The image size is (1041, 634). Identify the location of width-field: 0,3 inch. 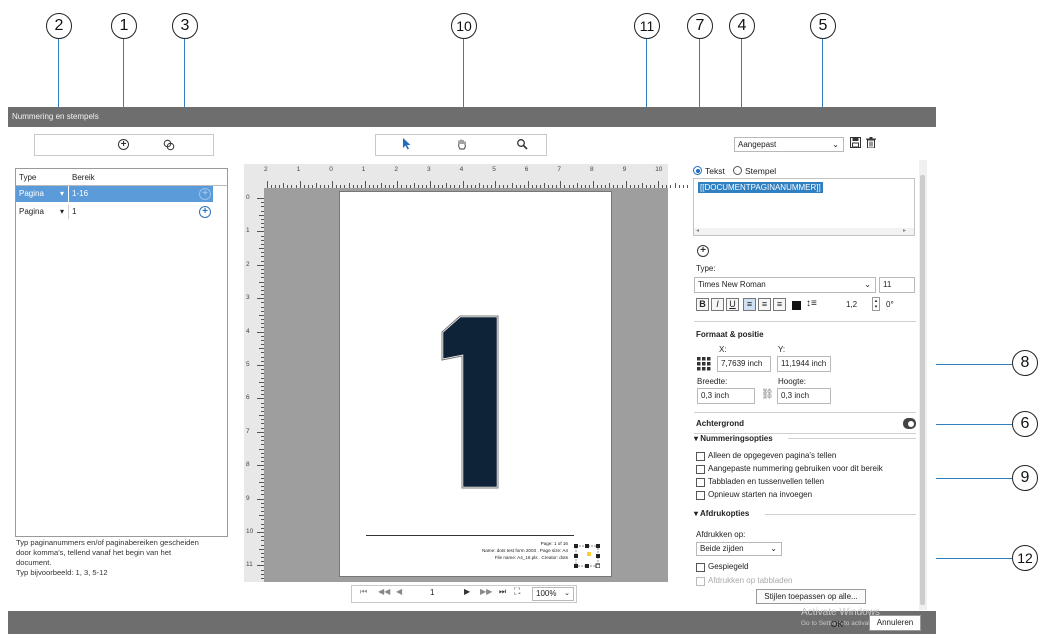
(726, 396).